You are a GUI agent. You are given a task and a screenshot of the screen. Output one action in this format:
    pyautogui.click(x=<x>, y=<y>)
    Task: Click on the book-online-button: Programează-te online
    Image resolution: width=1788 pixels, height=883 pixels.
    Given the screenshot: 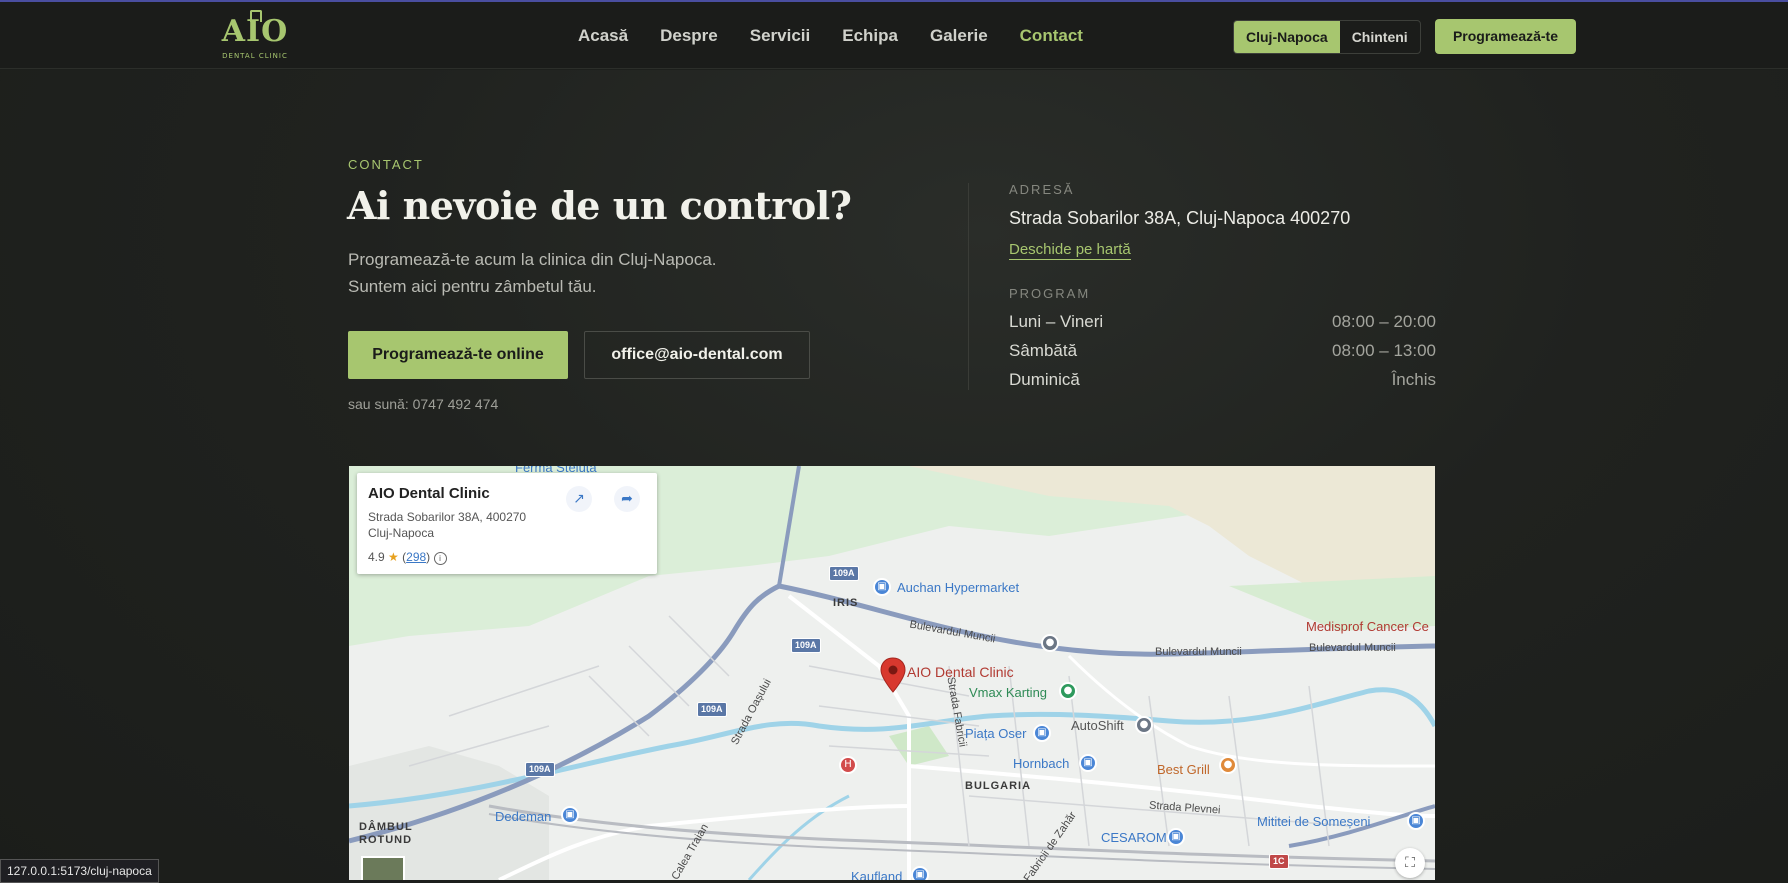 What is the action you would take?
    pyautogui.click(x=458, y=355)
    